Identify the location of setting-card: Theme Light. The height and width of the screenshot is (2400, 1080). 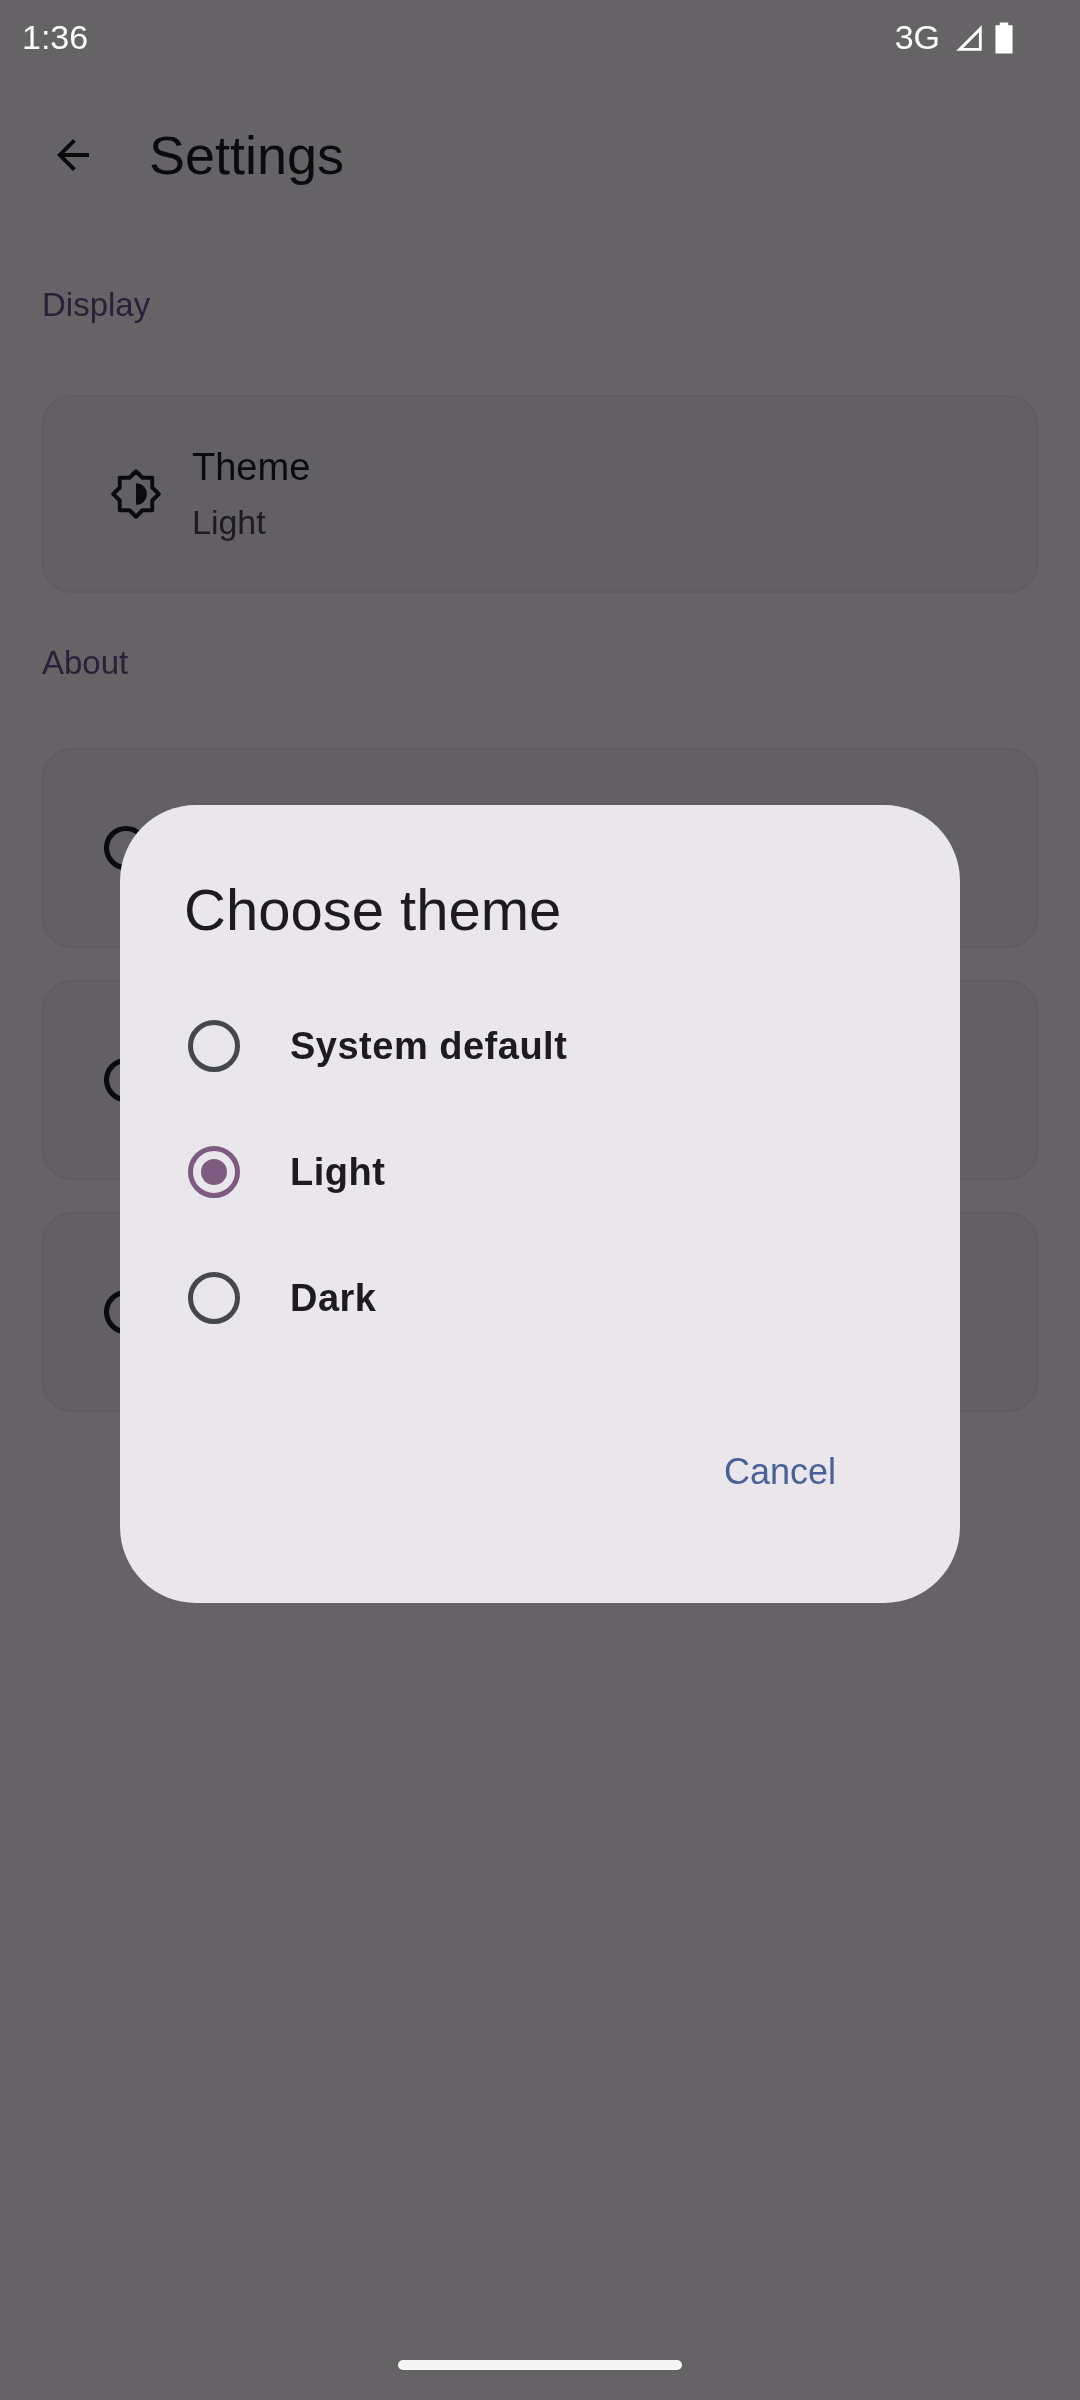
(540, 494).